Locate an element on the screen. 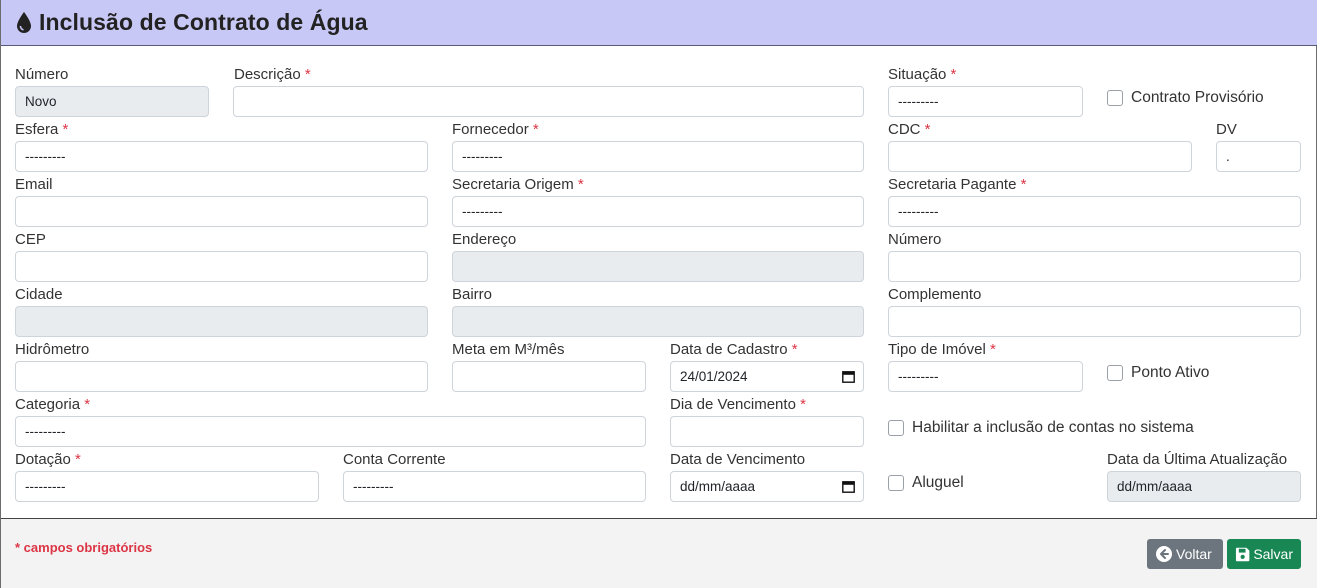 This screenshot has height=588, width=1317. page-header: Inclusão de Contrato de Água is located at coordinates (659, 23).